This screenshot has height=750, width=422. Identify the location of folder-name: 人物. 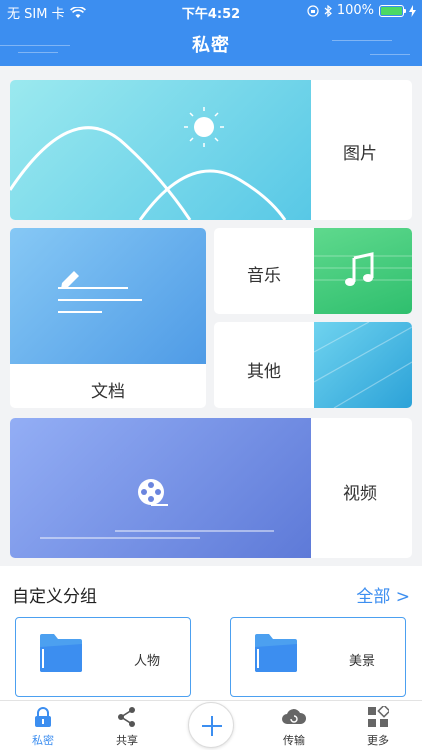
(147, 661).